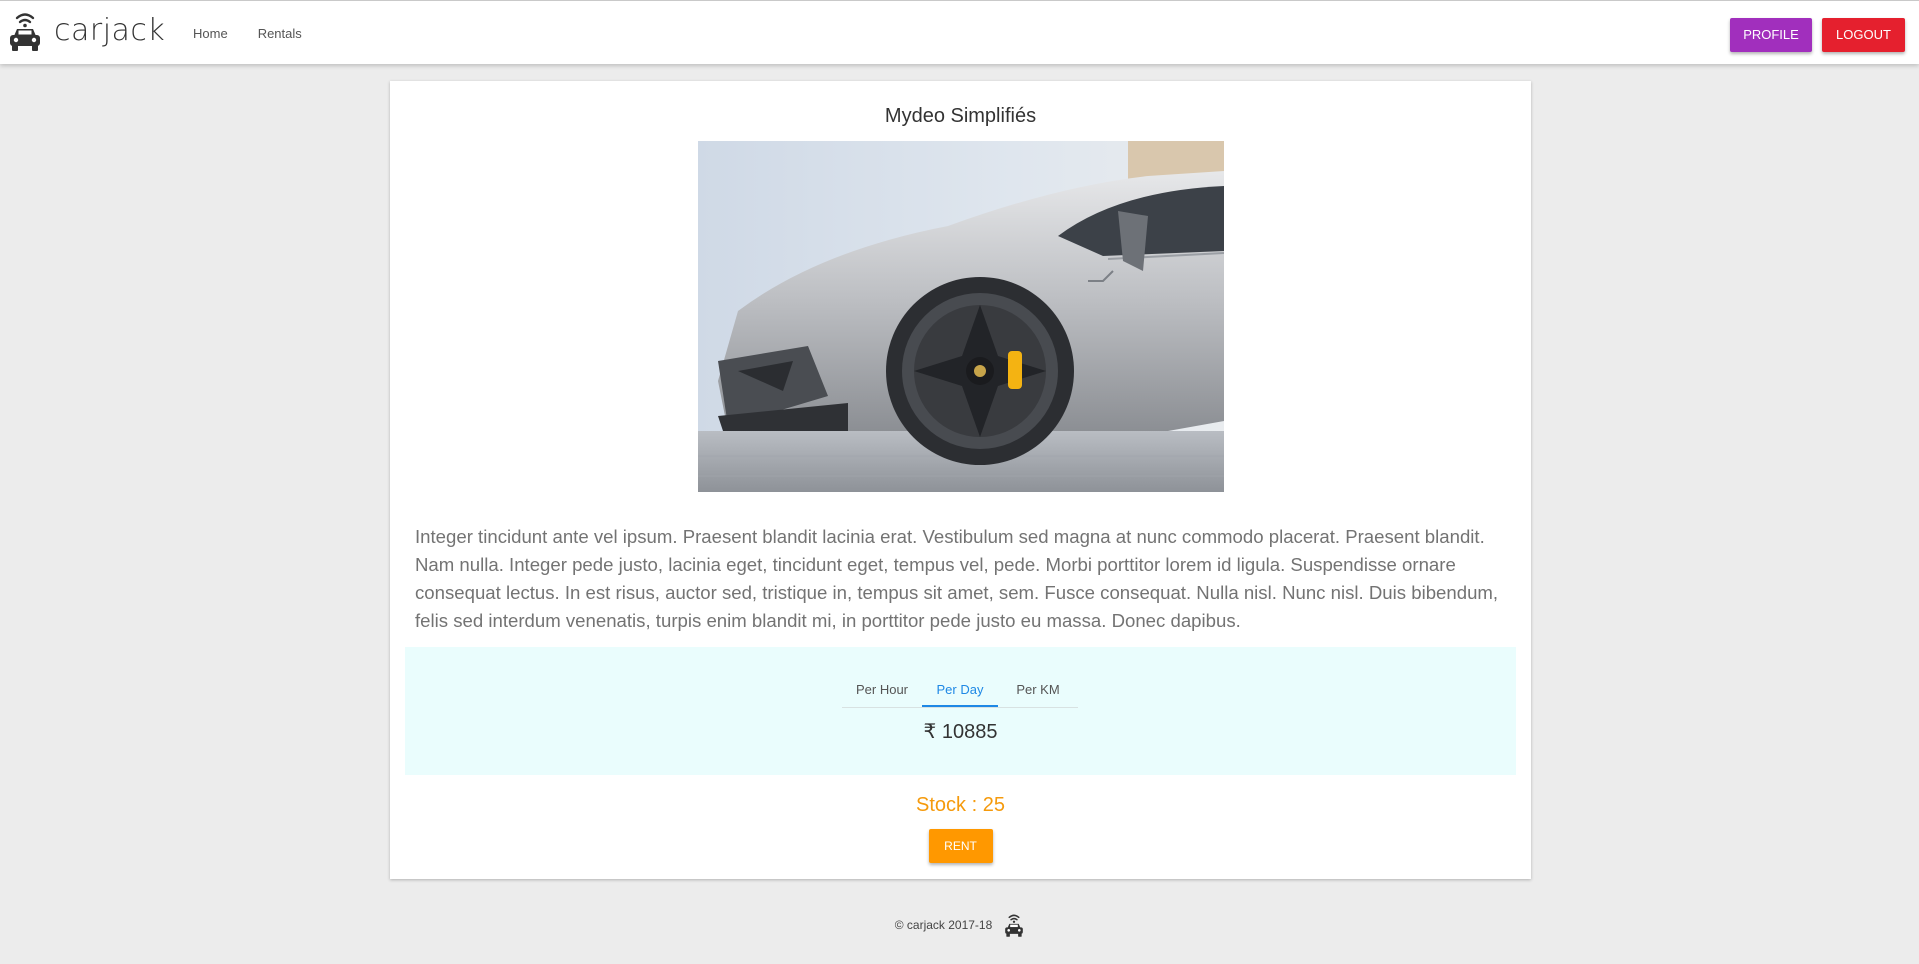 The image size is (1919, 964). I want to click on rent-button: RENT, so click(960, 846).